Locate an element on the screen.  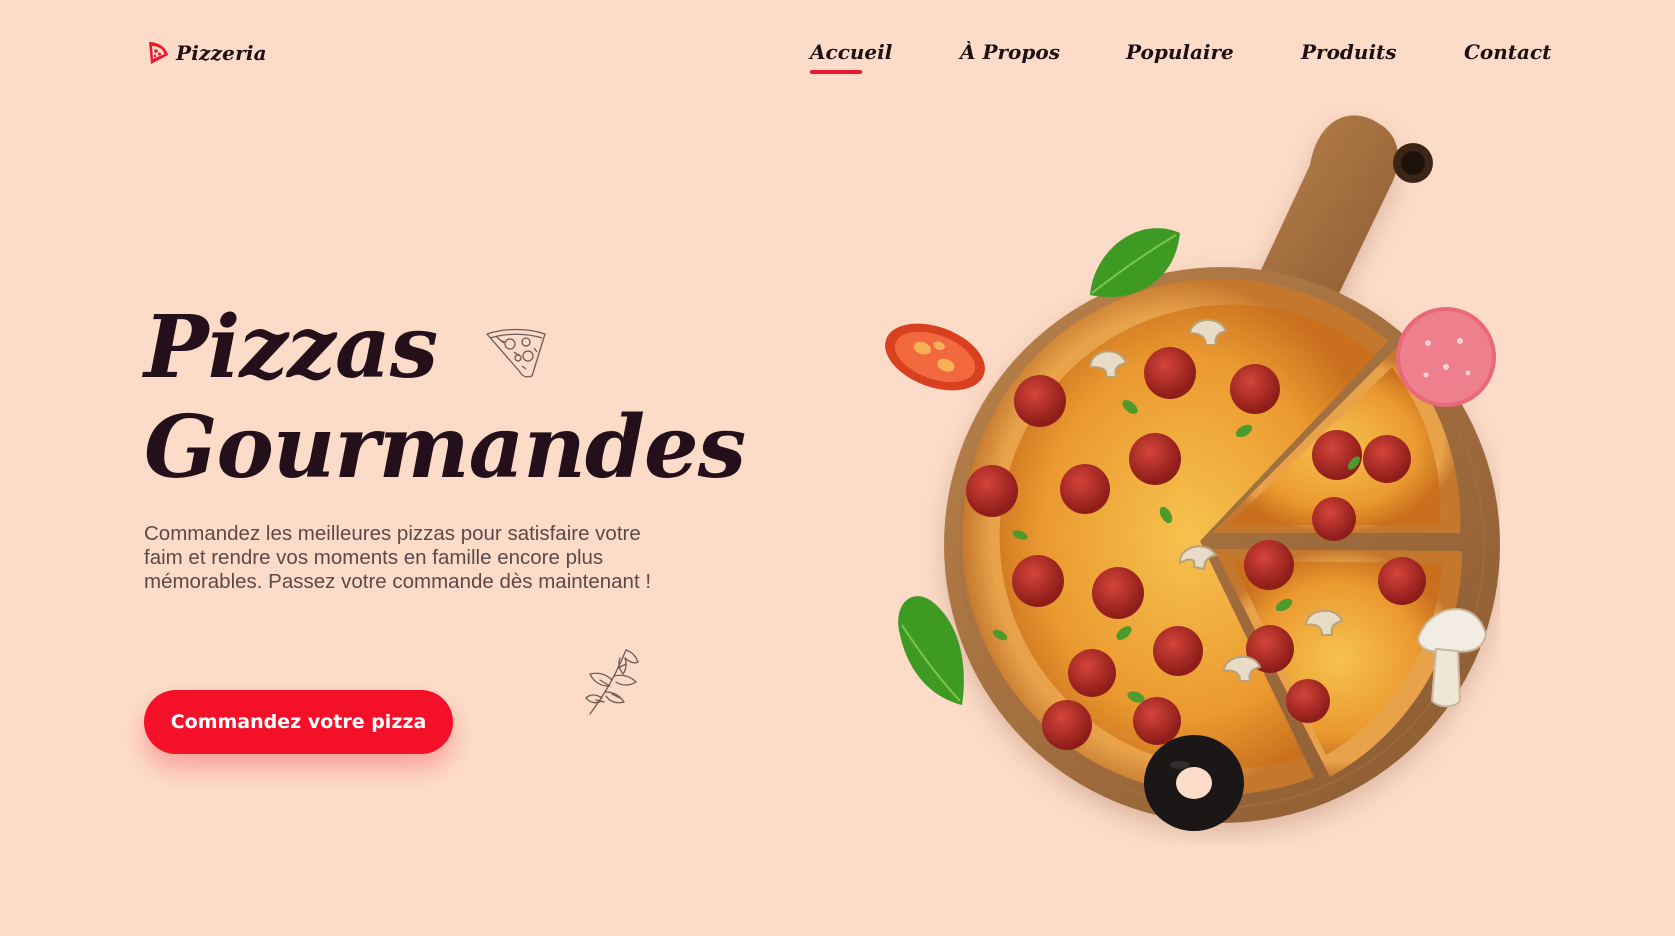
hero-title-line-2: Gourmandes is located at coordinates (445, 447).